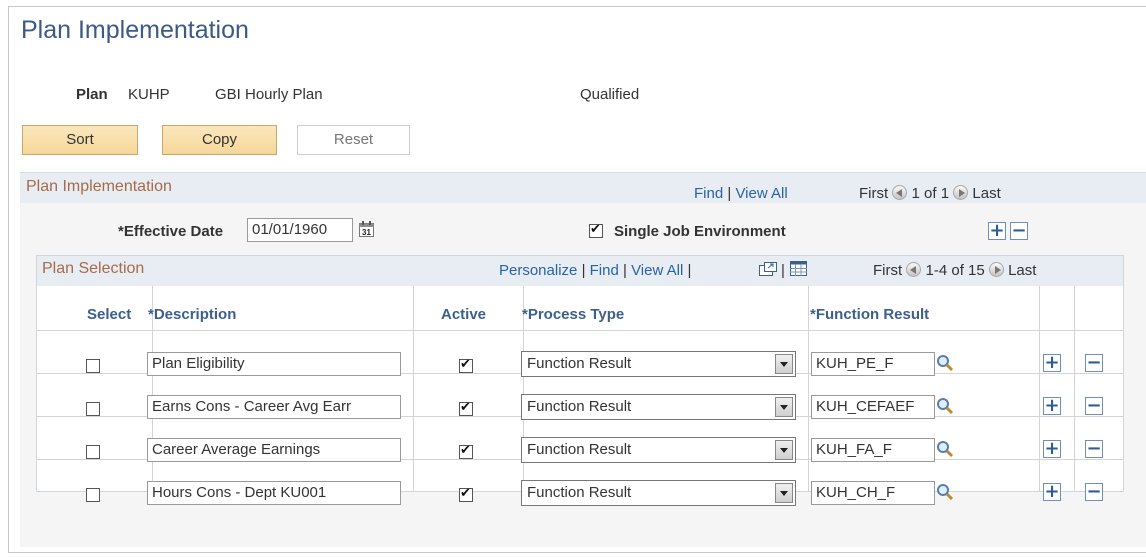 The width and height of the screenshot is (1146, 557). I want to click on zoom-window-icon, so click(768, 269).